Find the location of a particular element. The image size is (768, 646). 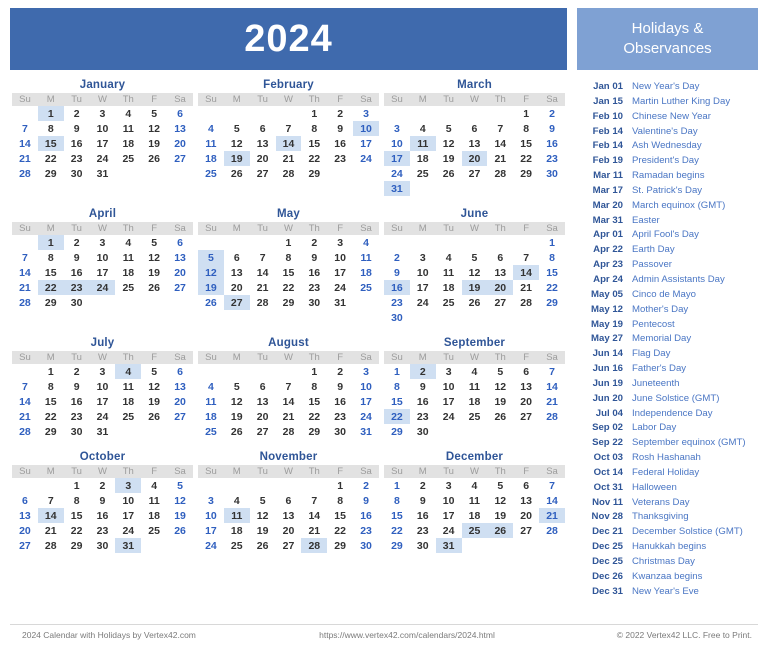

day-cell: 8 is located at coordinates (397, 386).